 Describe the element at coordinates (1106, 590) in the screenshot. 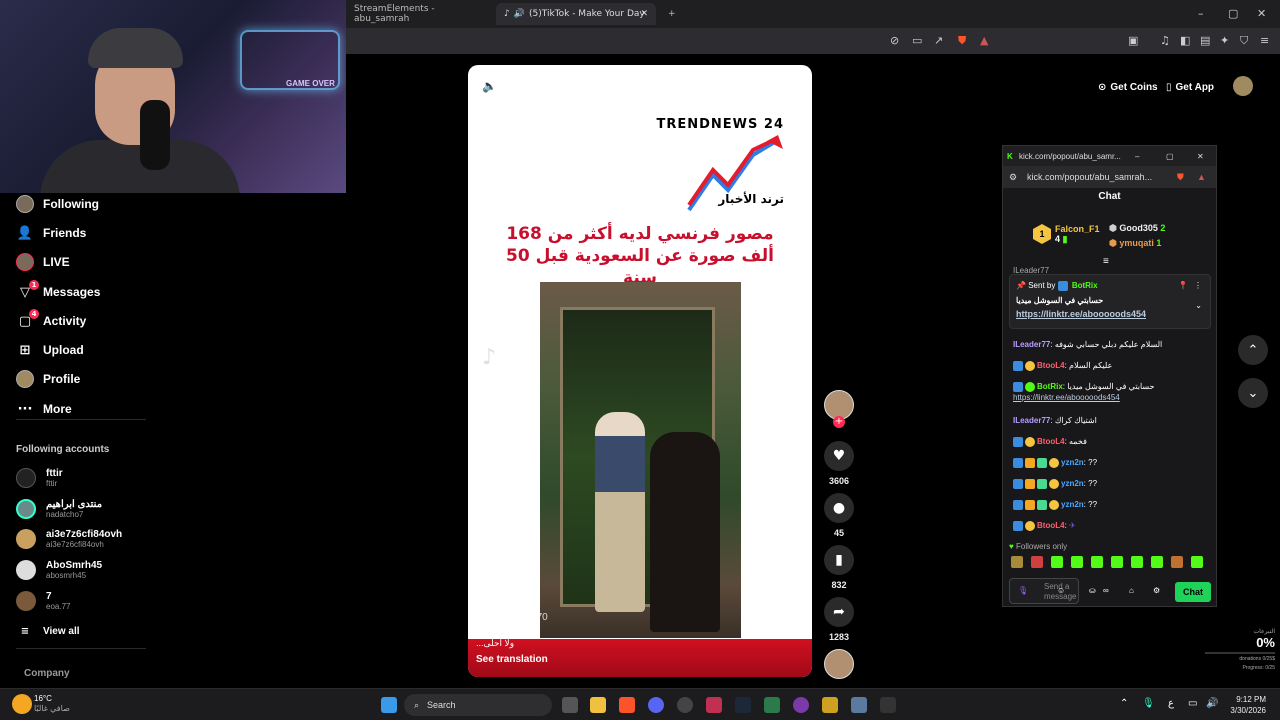

I see `infinity-icon: ∞` at that location.